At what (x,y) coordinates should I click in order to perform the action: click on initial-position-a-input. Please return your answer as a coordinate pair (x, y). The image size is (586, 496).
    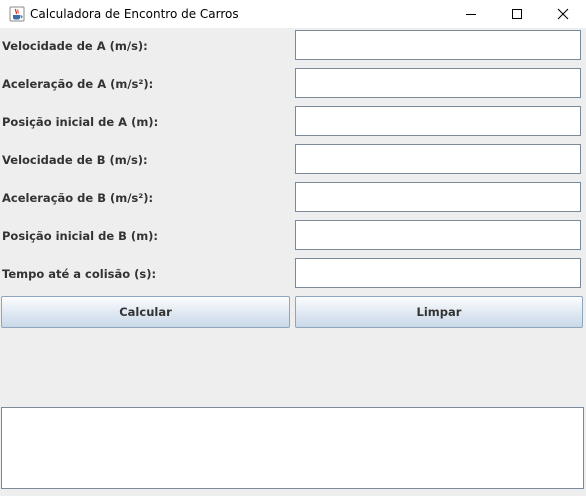
    Looking at the image, I should click on (438, 121).